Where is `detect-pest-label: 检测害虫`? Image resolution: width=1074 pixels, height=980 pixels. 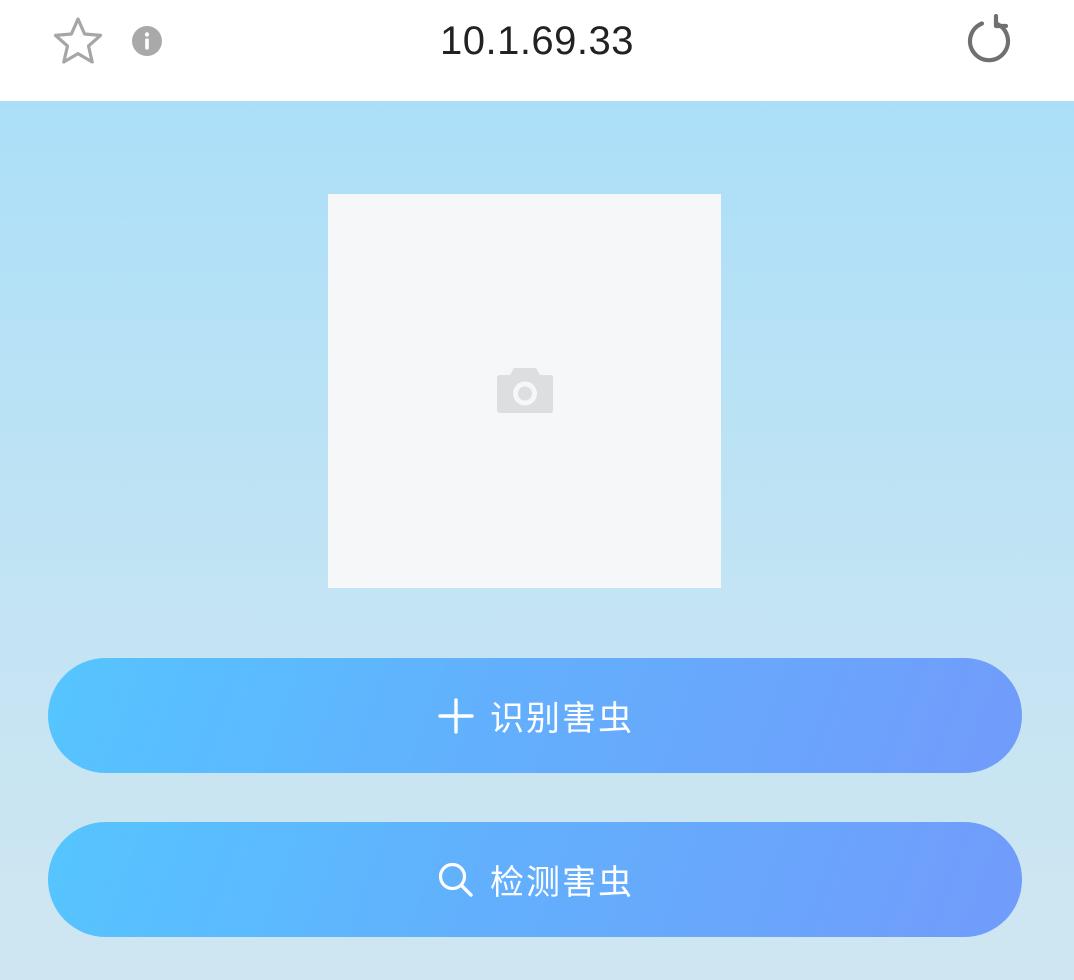
detect-pest-label: 检测害虫 is located at coordinates (562, 883).